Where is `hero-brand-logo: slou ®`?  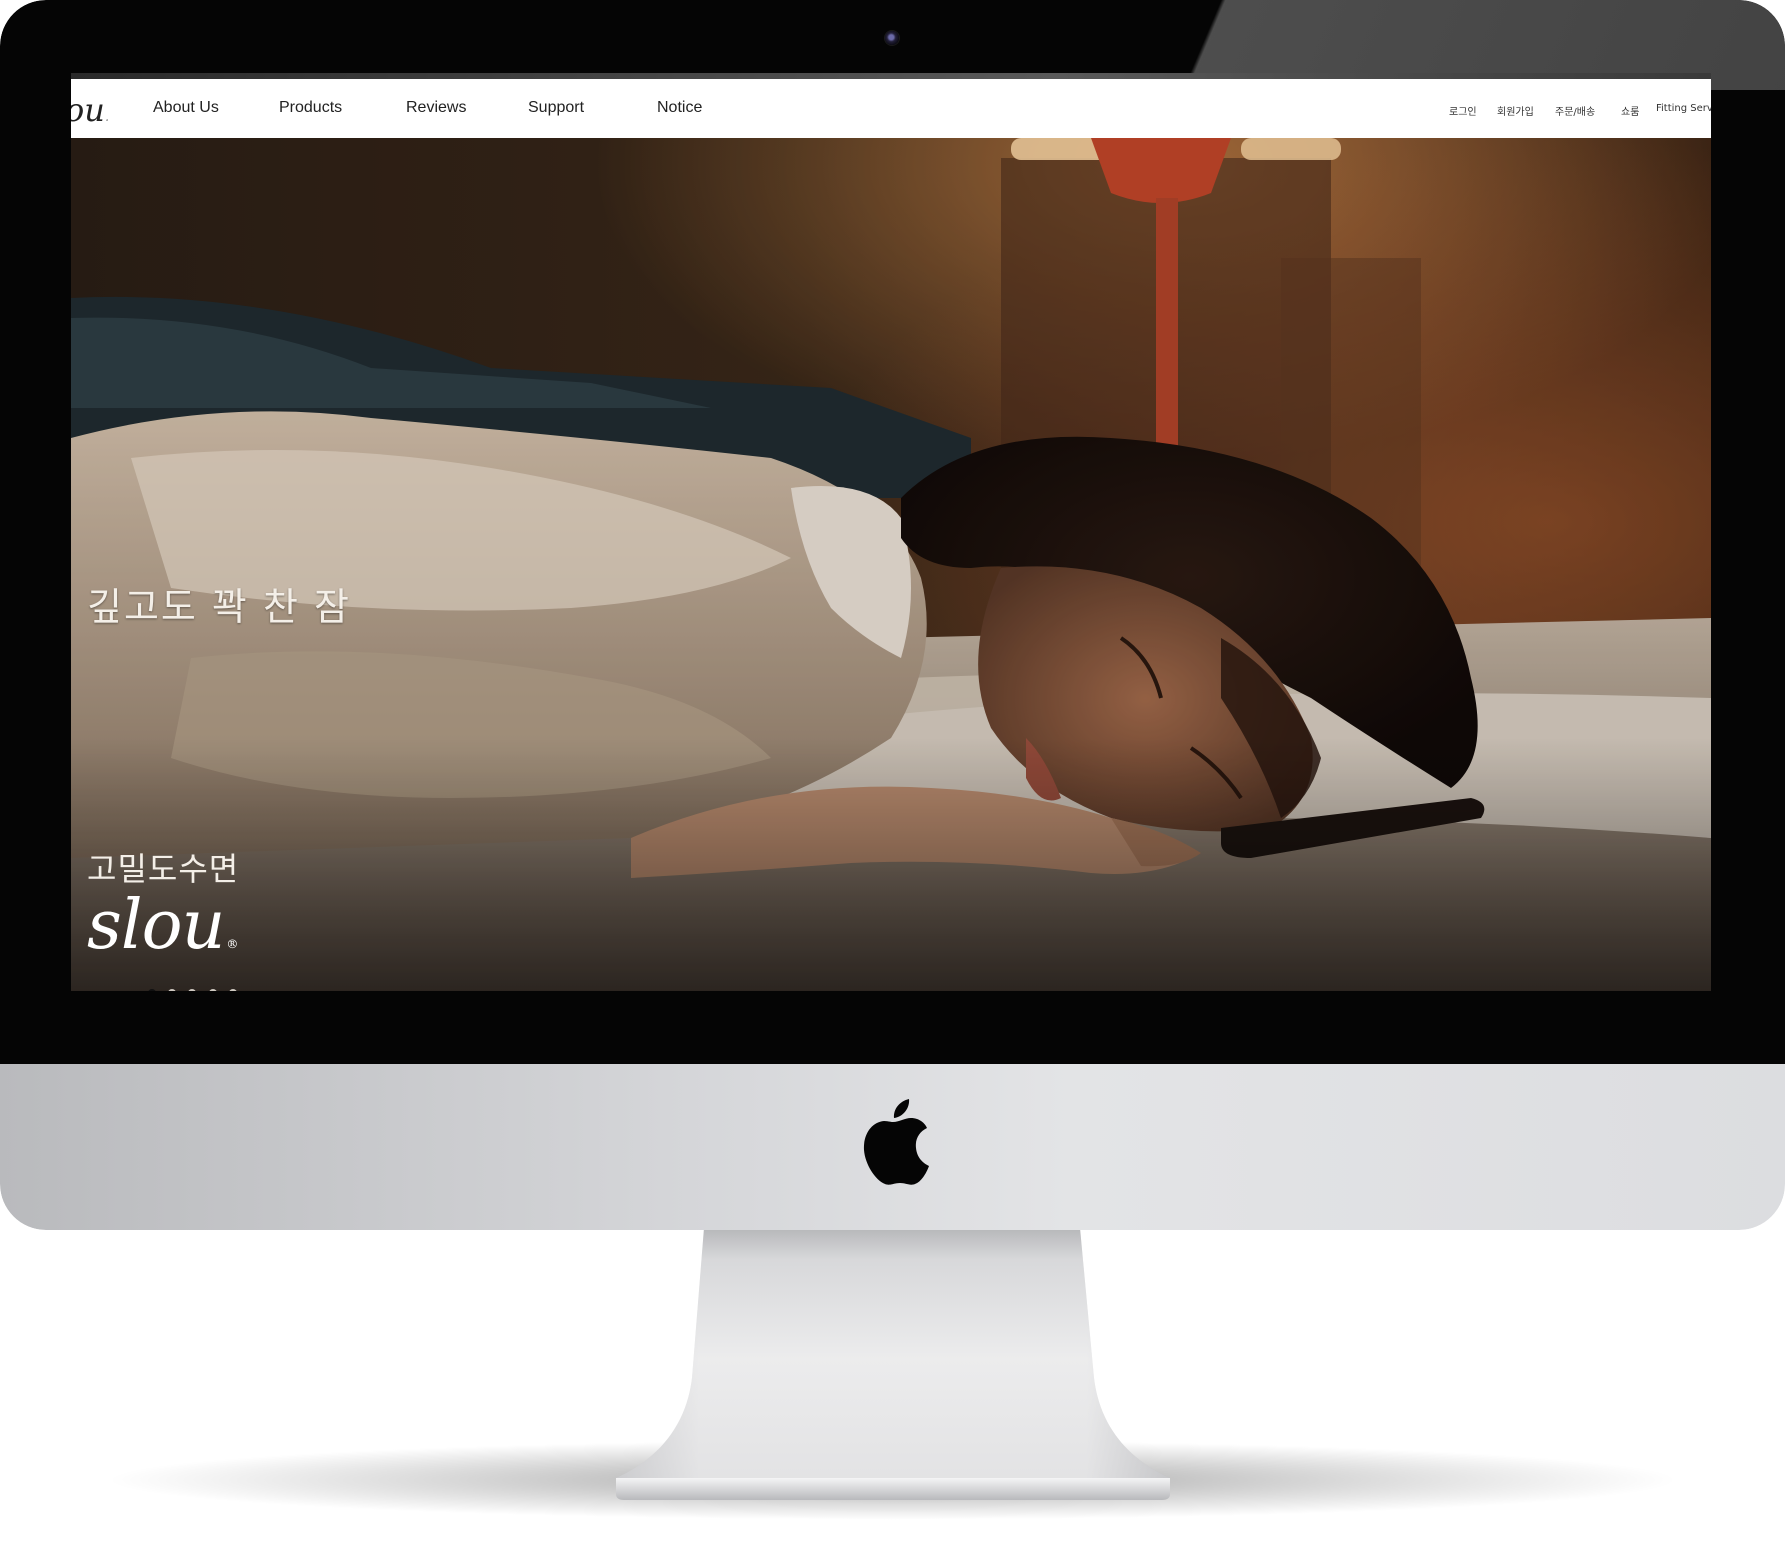 hero-brand-logo: slou ® is located at coordinates (162, 925).